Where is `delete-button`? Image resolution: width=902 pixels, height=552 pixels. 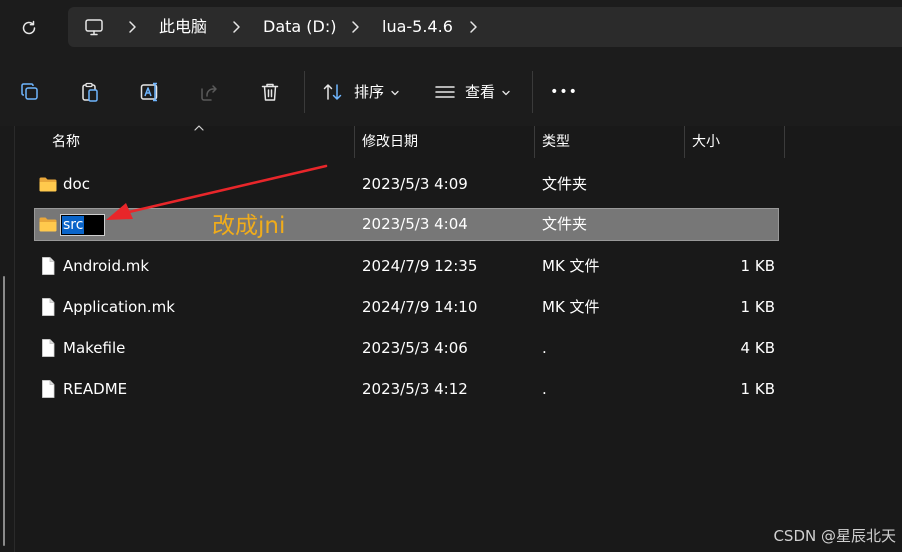
delete-button is located at coordinates (270, 92).